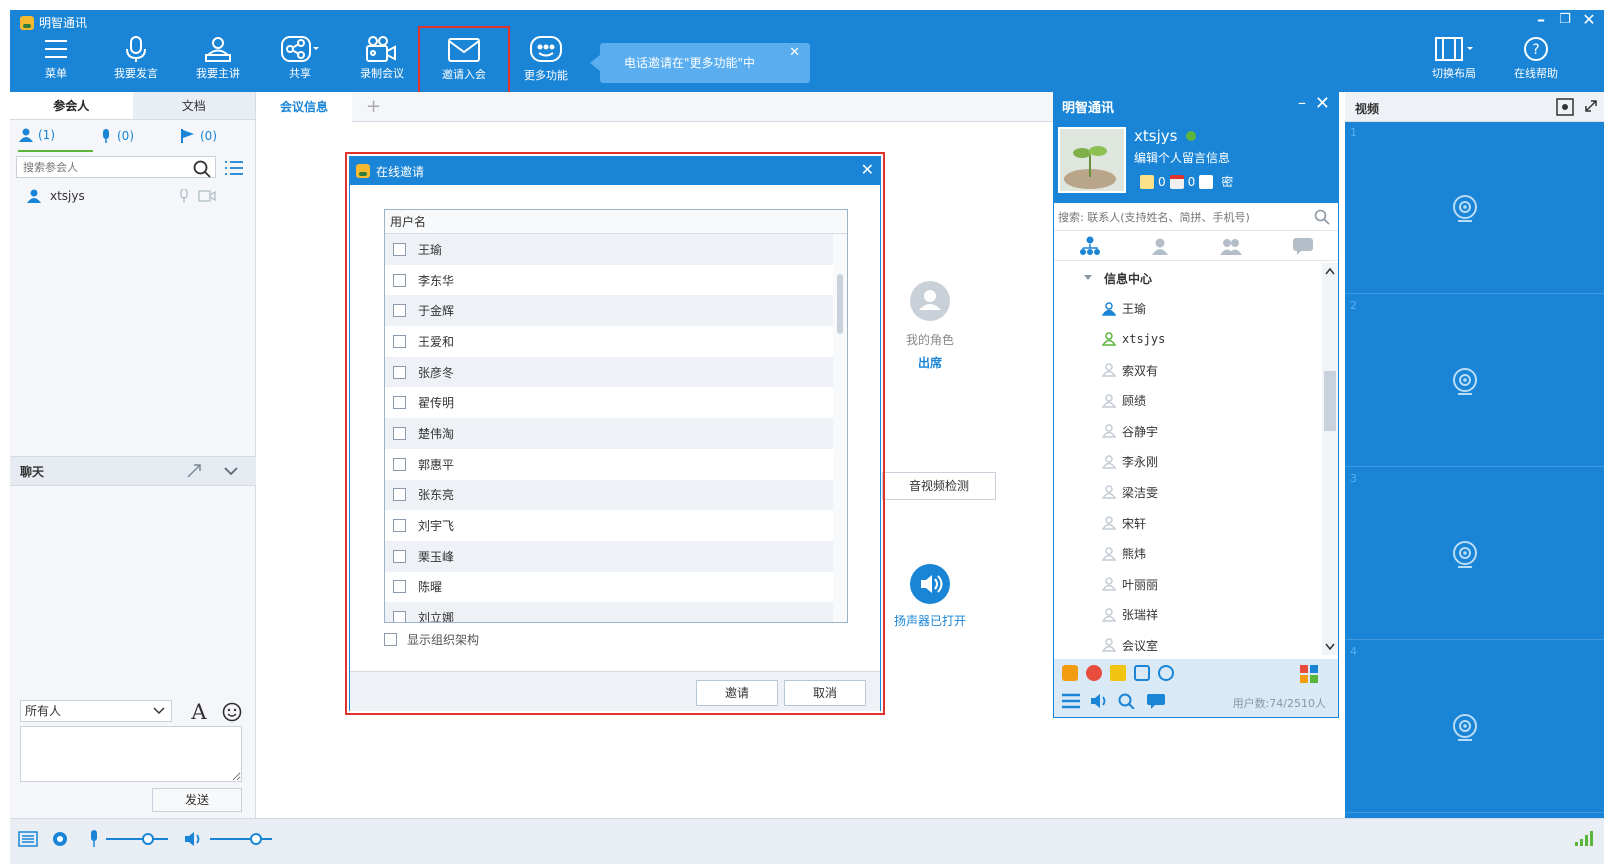  What do you see at coordinates (1474, 727) in the screenshot?
I see `video-cell: 4` at bounding box center [1474, 727].